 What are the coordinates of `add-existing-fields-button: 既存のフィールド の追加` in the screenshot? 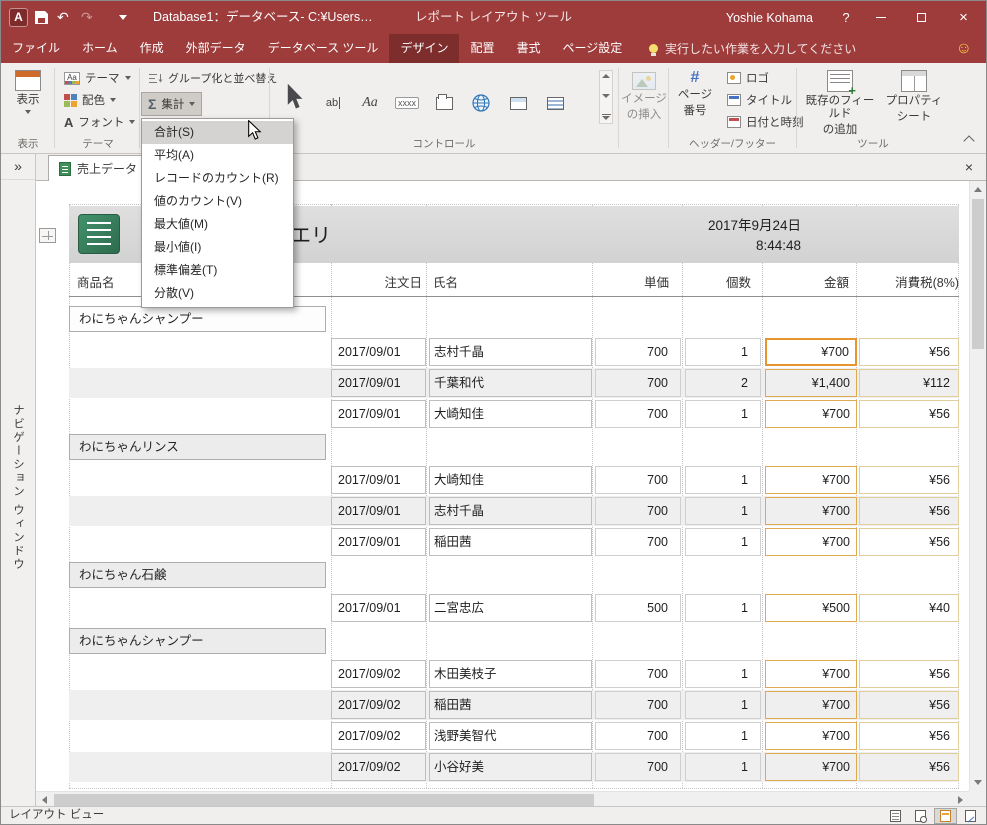 It's located at (840, 101).